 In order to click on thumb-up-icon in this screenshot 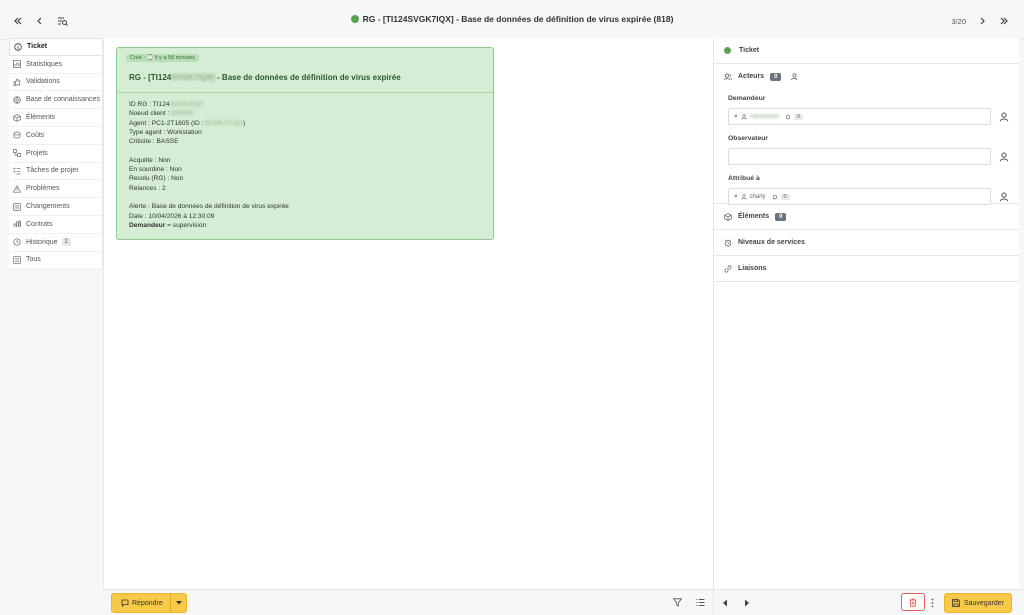, I will do `click(17, 82)`.